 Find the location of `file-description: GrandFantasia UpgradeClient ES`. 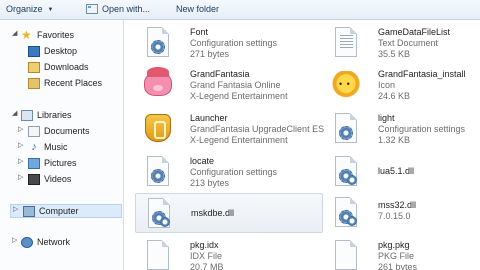

file-description: GrandFantasia UpgradeClient ES is located at coordinates (257, 129).